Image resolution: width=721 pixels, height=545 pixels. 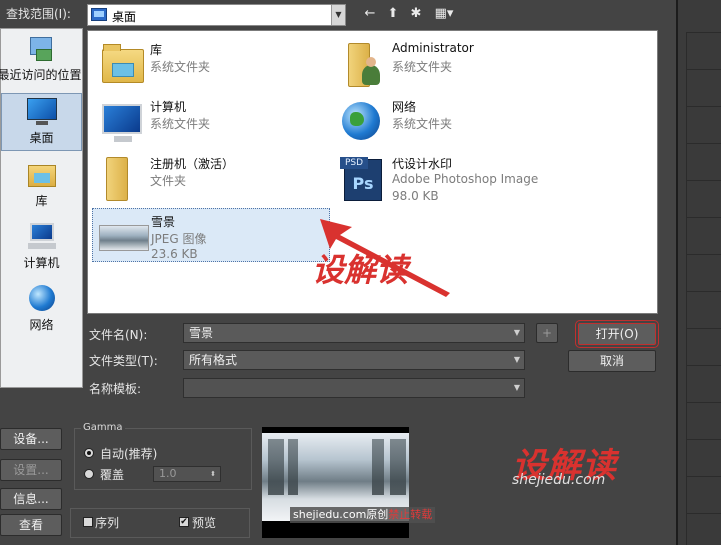 What do you see at coordinates (184, 522) in the screenshot?
I see `preview-checkbox: ✔` at bounding box center [184, 522].